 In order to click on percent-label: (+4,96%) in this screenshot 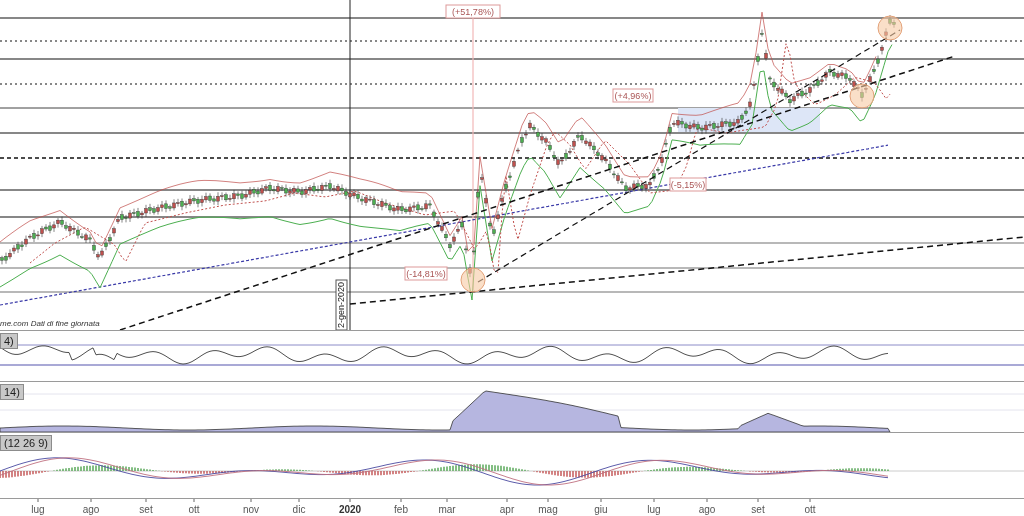, I will do `click(633, 95)`.